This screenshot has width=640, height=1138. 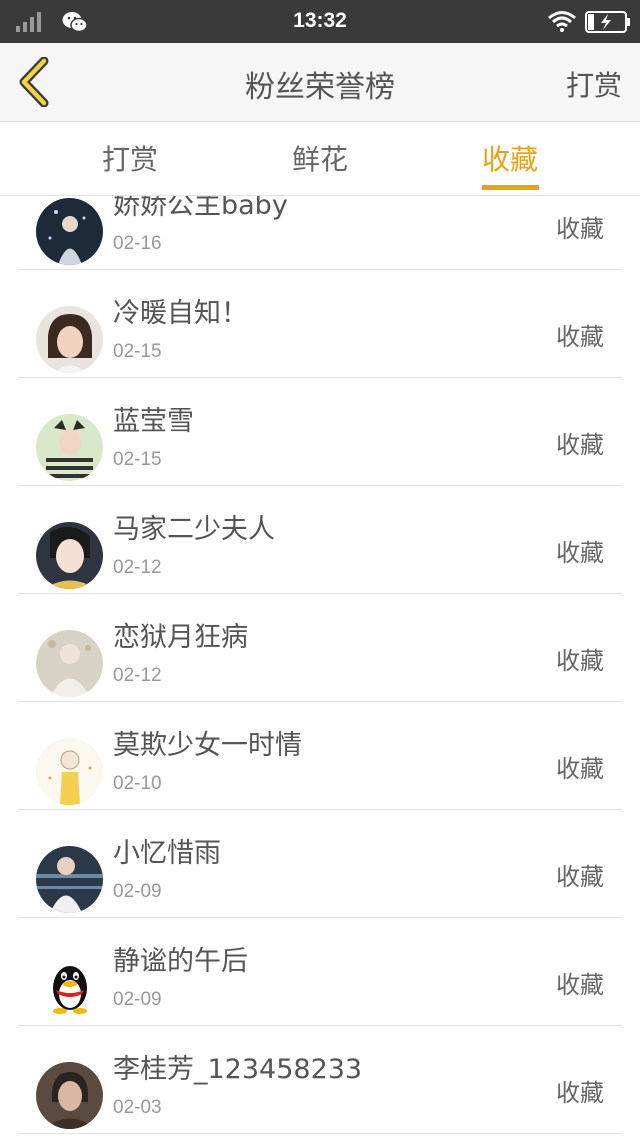 What do you see at coordinates (320, 233) in the screenshot?
I see `list-item: 娇娇公主baby 02-16 收藏` at bounding box center [320, 233].